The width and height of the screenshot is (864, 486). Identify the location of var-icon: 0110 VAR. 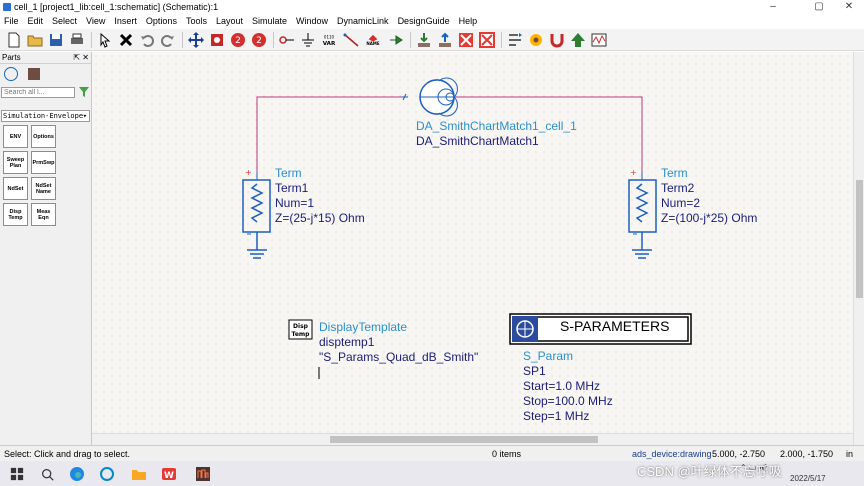
(329, 39).